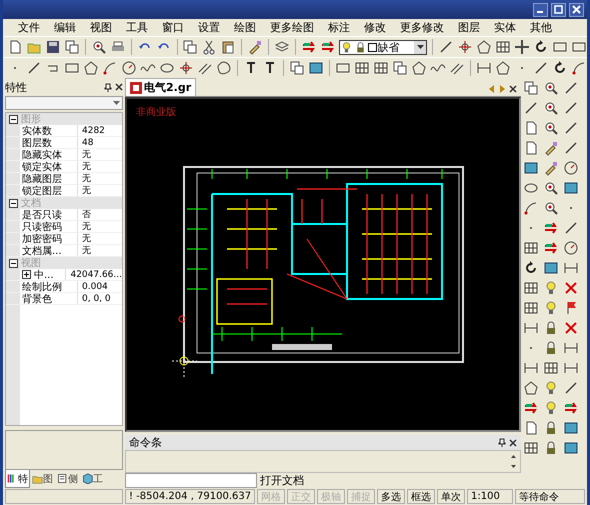  I want to click on property-name: 加密密码, so click(42, 239).